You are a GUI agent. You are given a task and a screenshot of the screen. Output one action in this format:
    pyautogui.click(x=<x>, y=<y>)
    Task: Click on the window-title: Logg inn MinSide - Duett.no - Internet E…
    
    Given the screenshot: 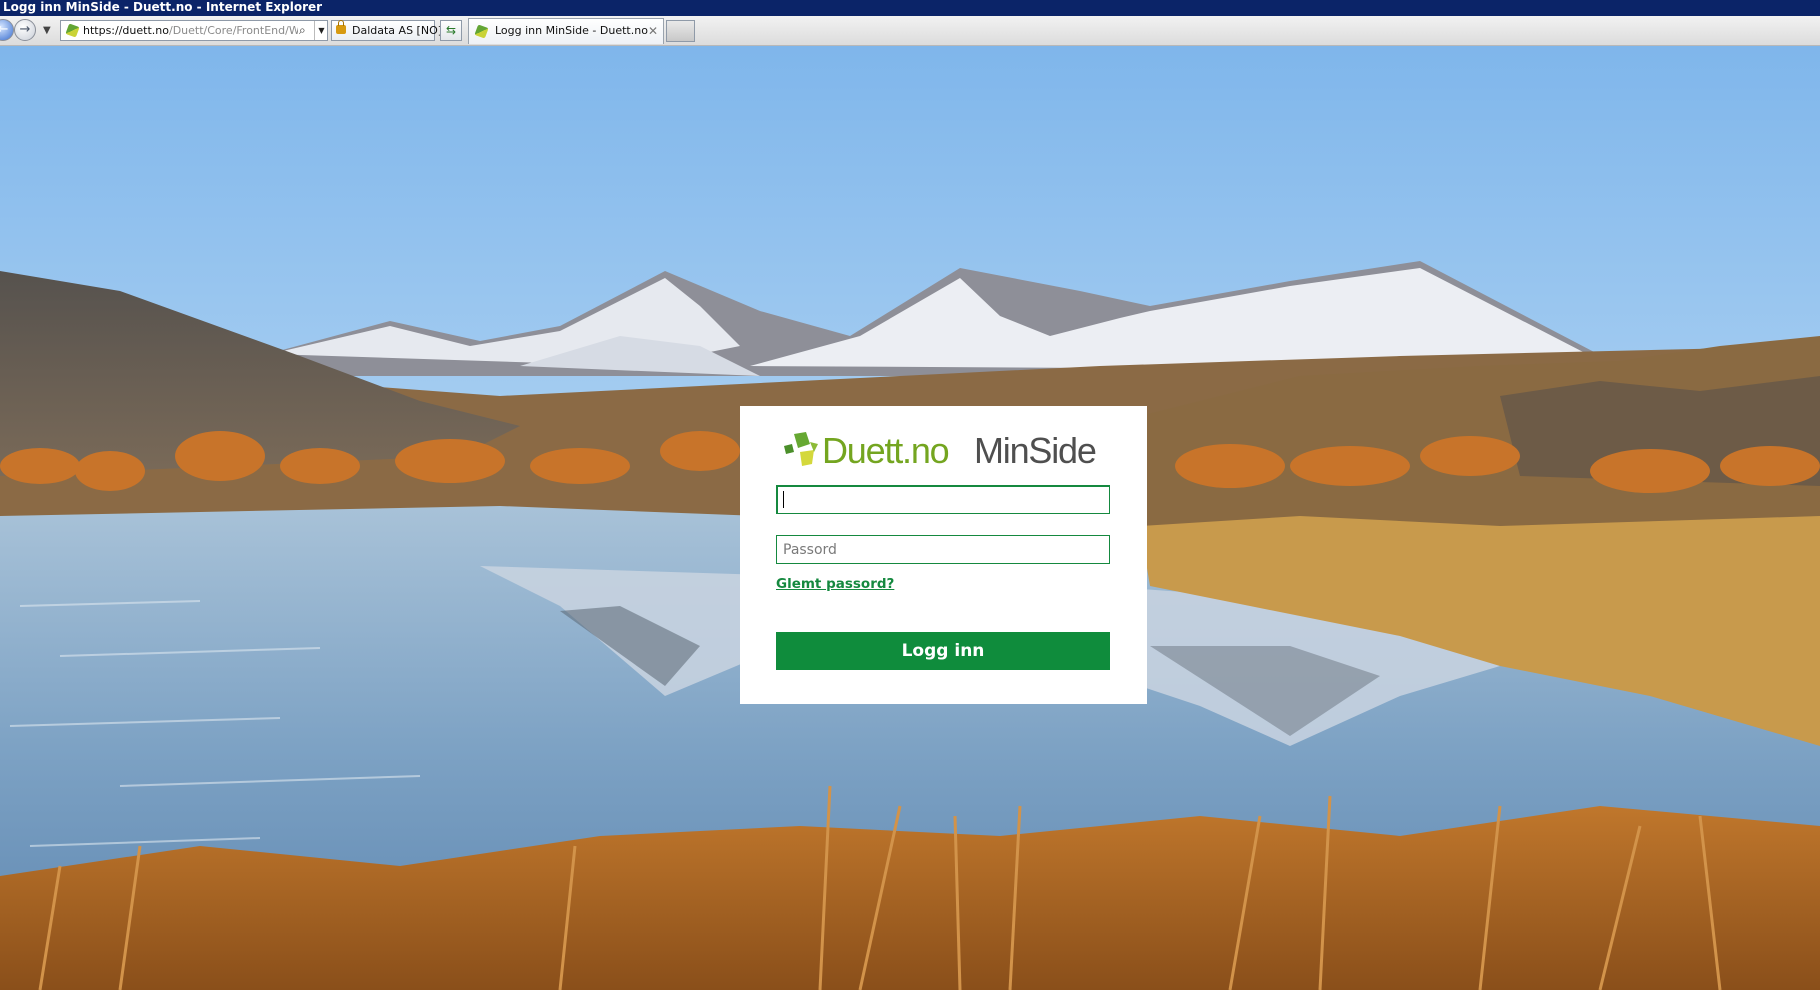 What is the action you would take?
    pyautogui.click(x=910, y=8)
    